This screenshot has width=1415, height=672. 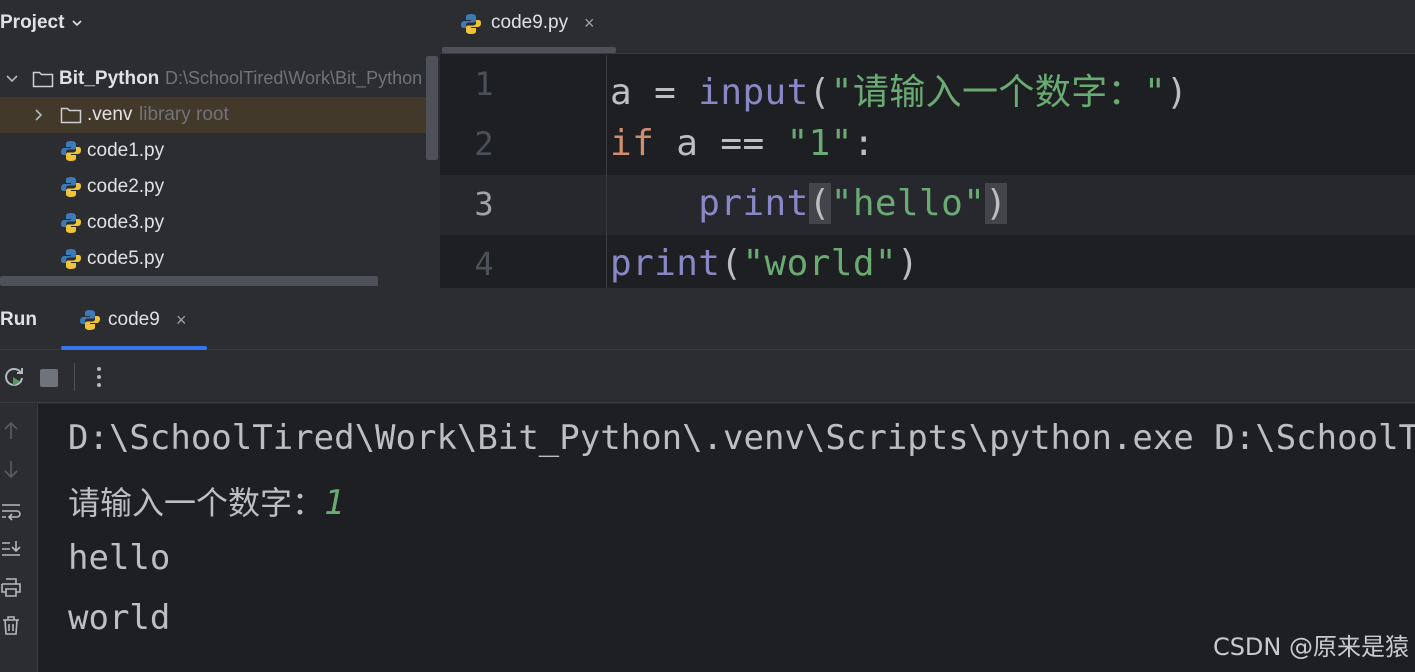 What do you see at coordinates (927, 261) in the screenshot?
I see `code-line: 4 print("world")` at bounding box center [927, 261].